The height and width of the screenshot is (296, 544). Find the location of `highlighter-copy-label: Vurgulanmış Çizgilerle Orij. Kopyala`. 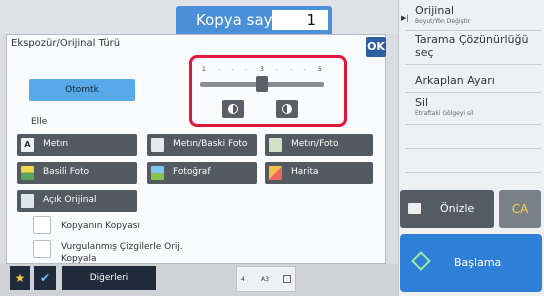

highlighter-copy-label: Vurgulanmış Çizgilerle Orij. Kopyala is located at coordinates (122, 253).